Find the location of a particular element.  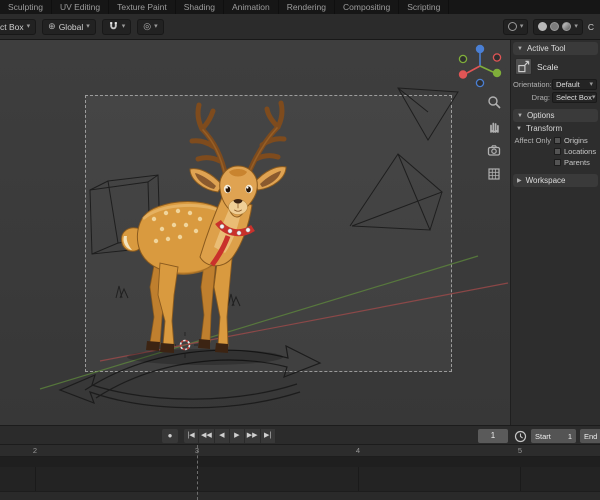

panel-closed-icon: ▶ is located at coordinates (519, 180).